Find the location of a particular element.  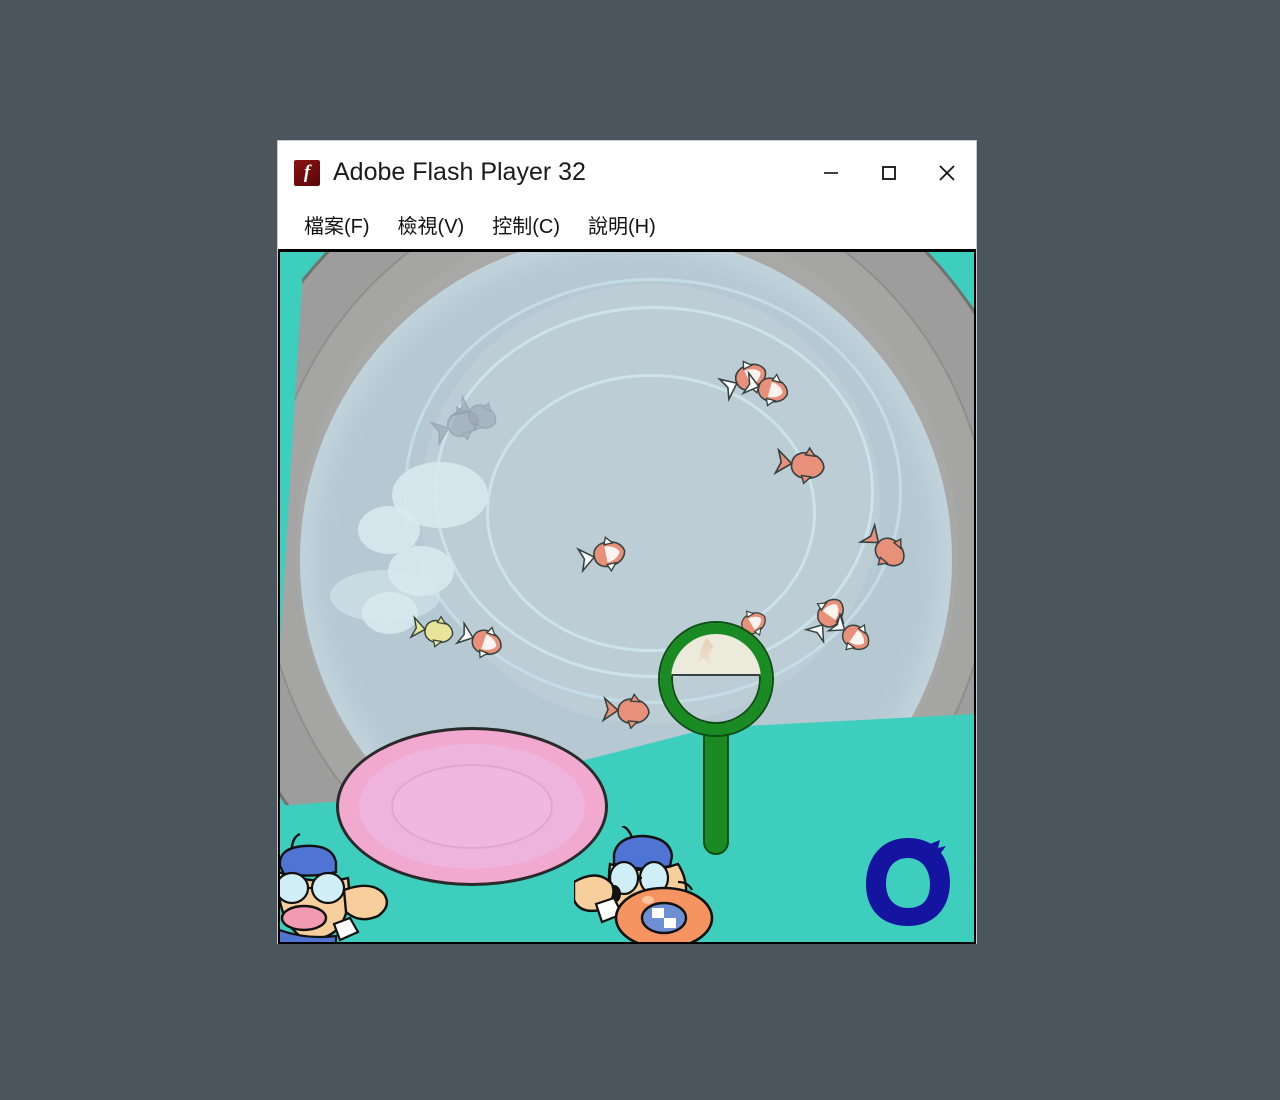

flash-icon-glyph: f is located at coordinates (307, 172).